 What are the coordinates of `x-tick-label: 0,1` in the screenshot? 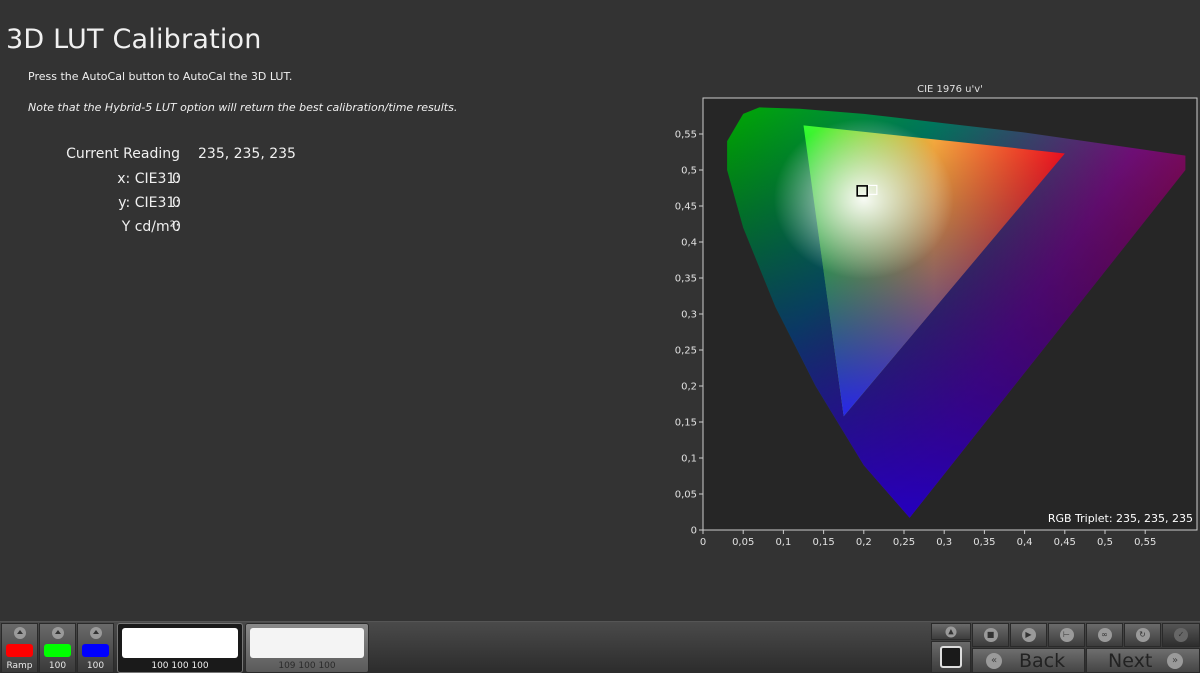 It's located at (783, 542).